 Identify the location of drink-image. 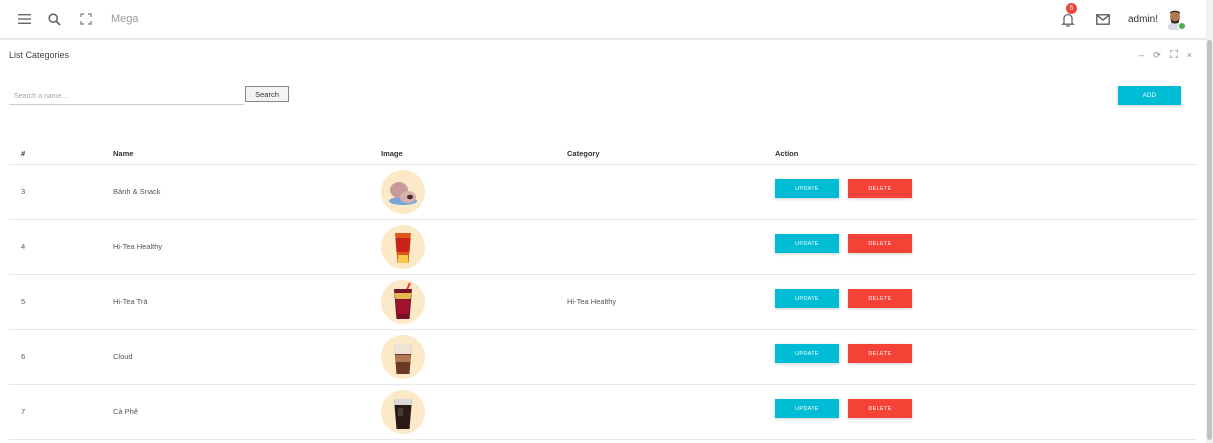
(403, 247).